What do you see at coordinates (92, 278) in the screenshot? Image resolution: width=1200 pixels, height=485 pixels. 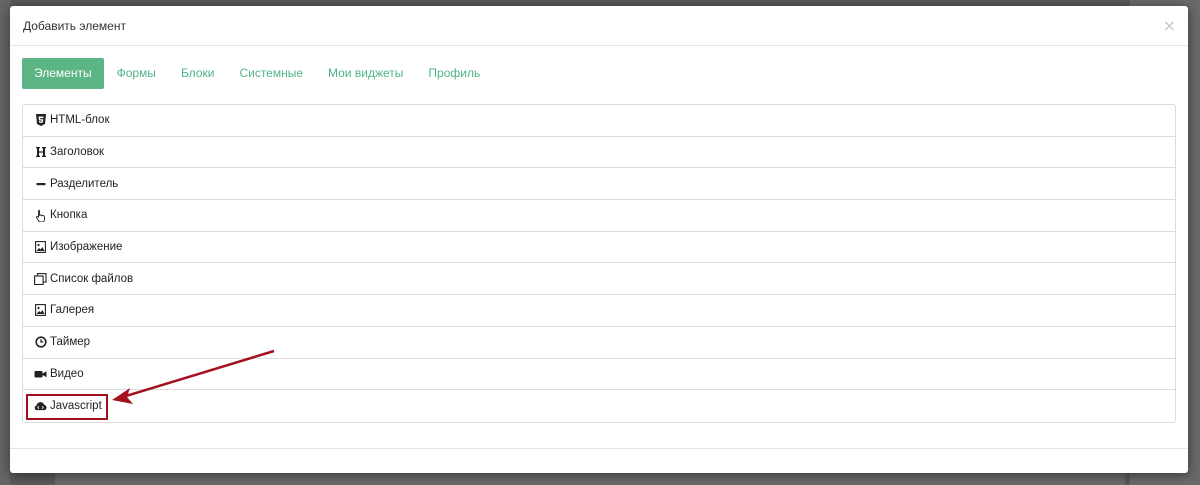 I see `list-item-label: Список файлов` at bounding box center [92, 278].